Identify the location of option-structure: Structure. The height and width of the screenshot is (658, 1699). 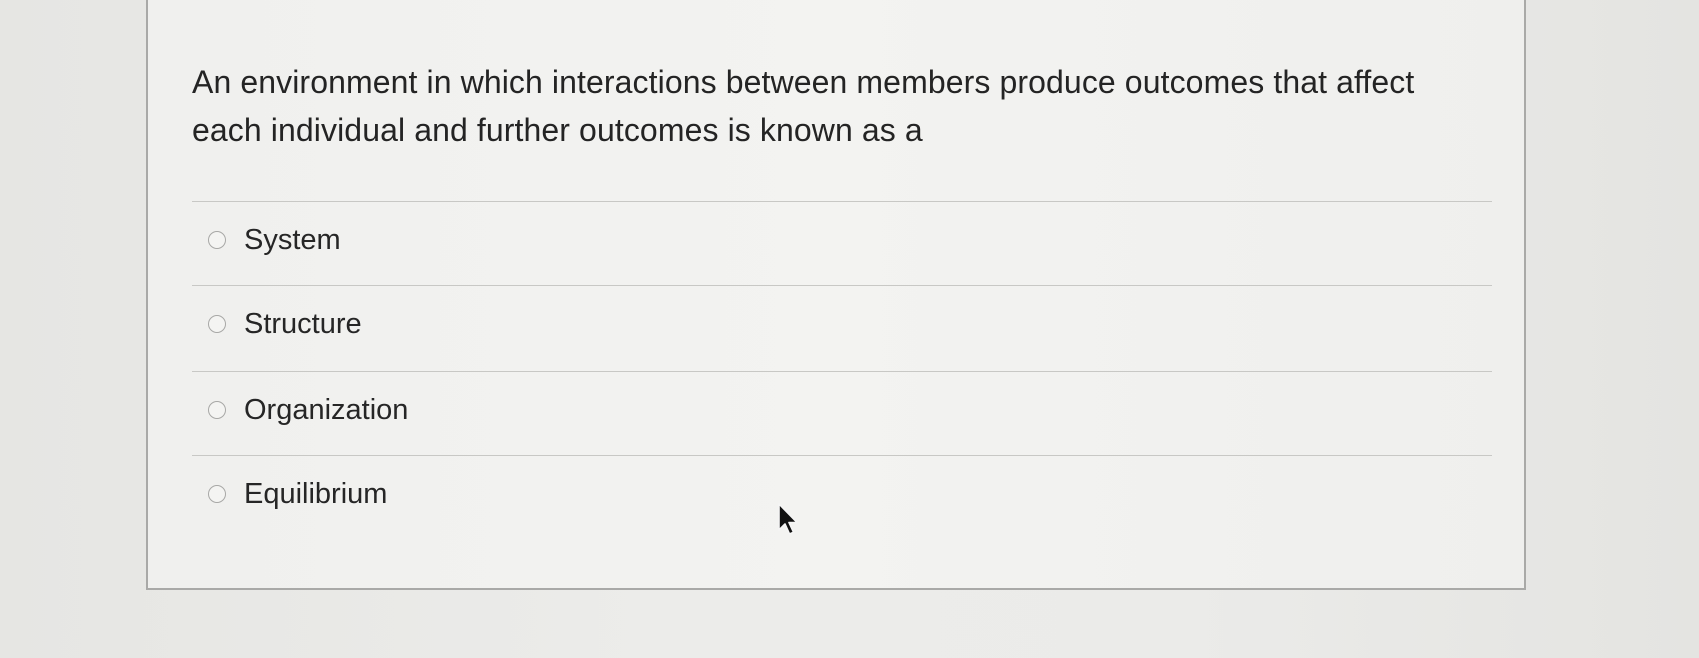
(285, 324).